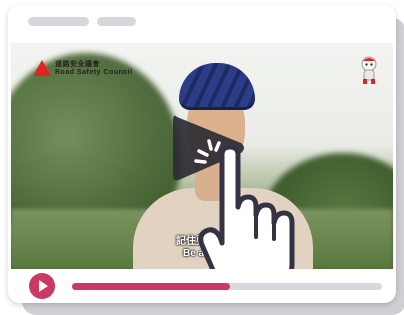 The image size is (404, 315). What do you see at coordinates (42, 68) in the screenshot?
I see `road-safety-logo-icon` at bounding box center [42, 68].